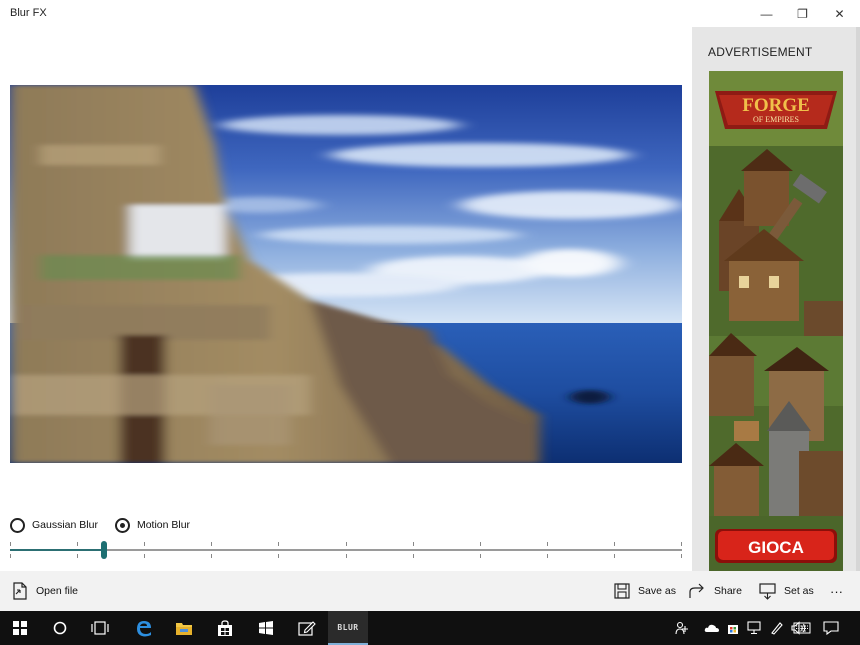 The width and height of the screenshot is (860, 645). I want to click on close-button: ✕, so click(839, 13).